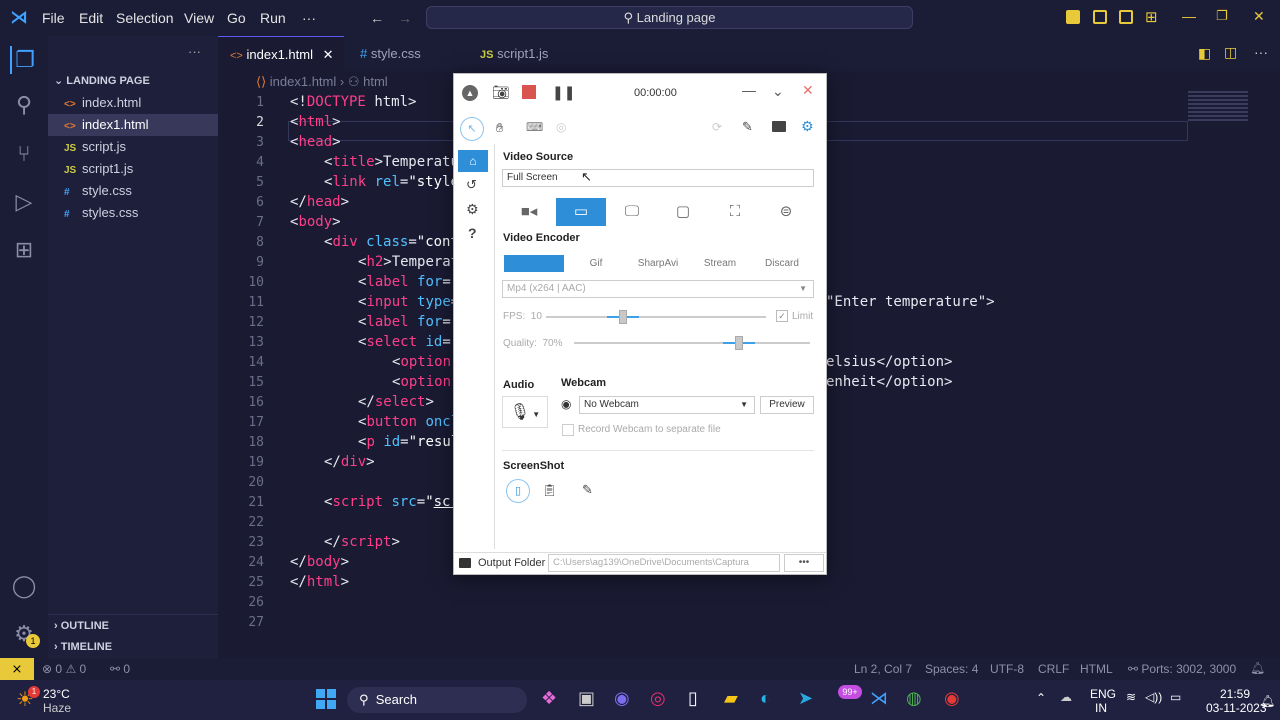 This screenshot has height=720, width=1280. I want to click on split-editor-icon: ◫, so click(1230, 52).